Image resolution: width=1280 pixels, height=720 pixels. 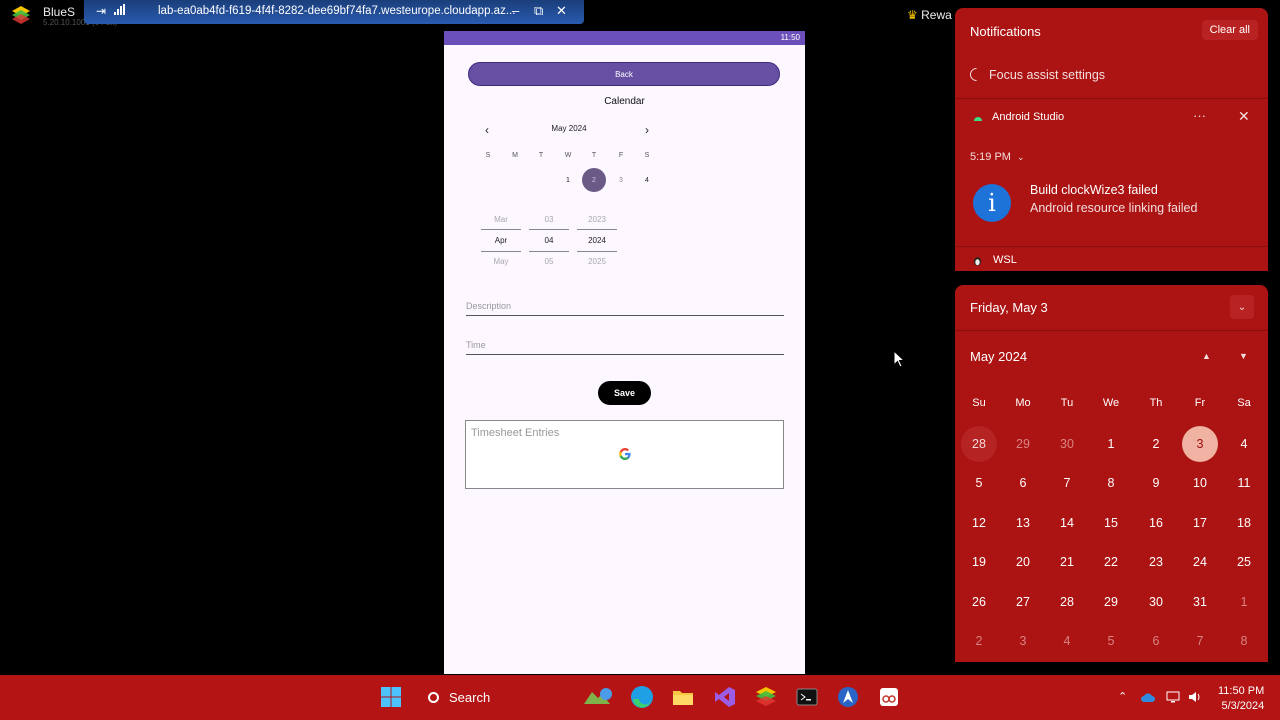 What do you see at coordinates (1023, 602) in the screenshot?
I see `calendar-day: 27` at bounding box center [1023, 602].